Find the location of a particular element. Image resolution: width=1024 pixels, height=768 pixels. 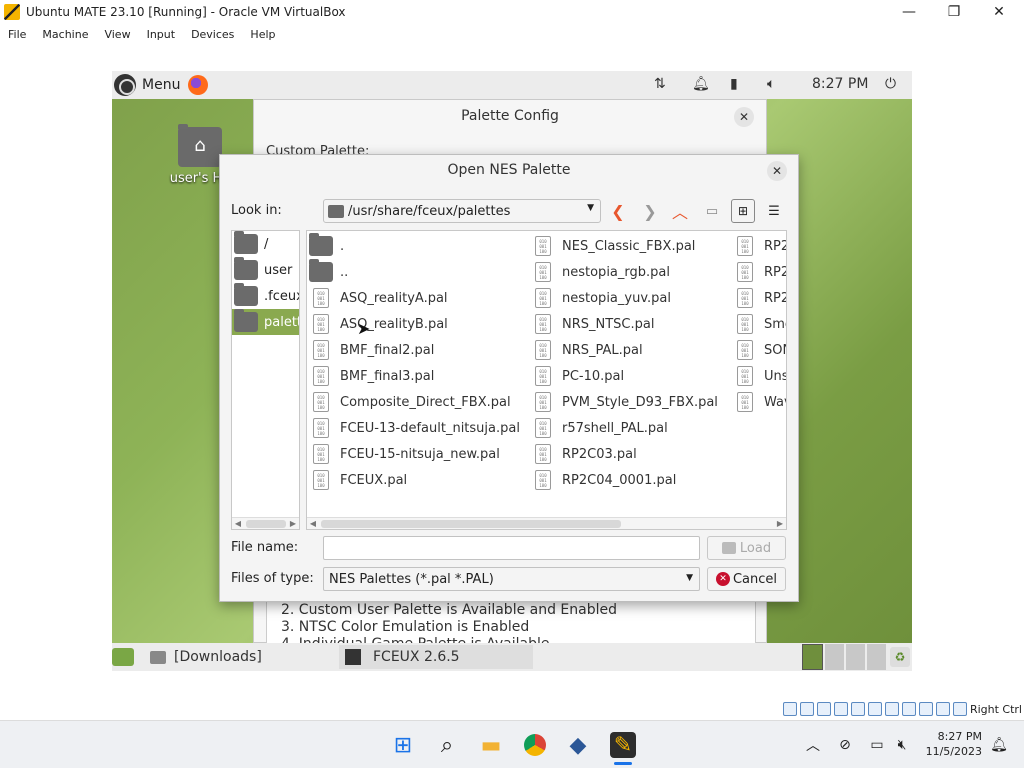

task-fceux: FCEUX 2.6.5 is located at coordinates (436, 657).